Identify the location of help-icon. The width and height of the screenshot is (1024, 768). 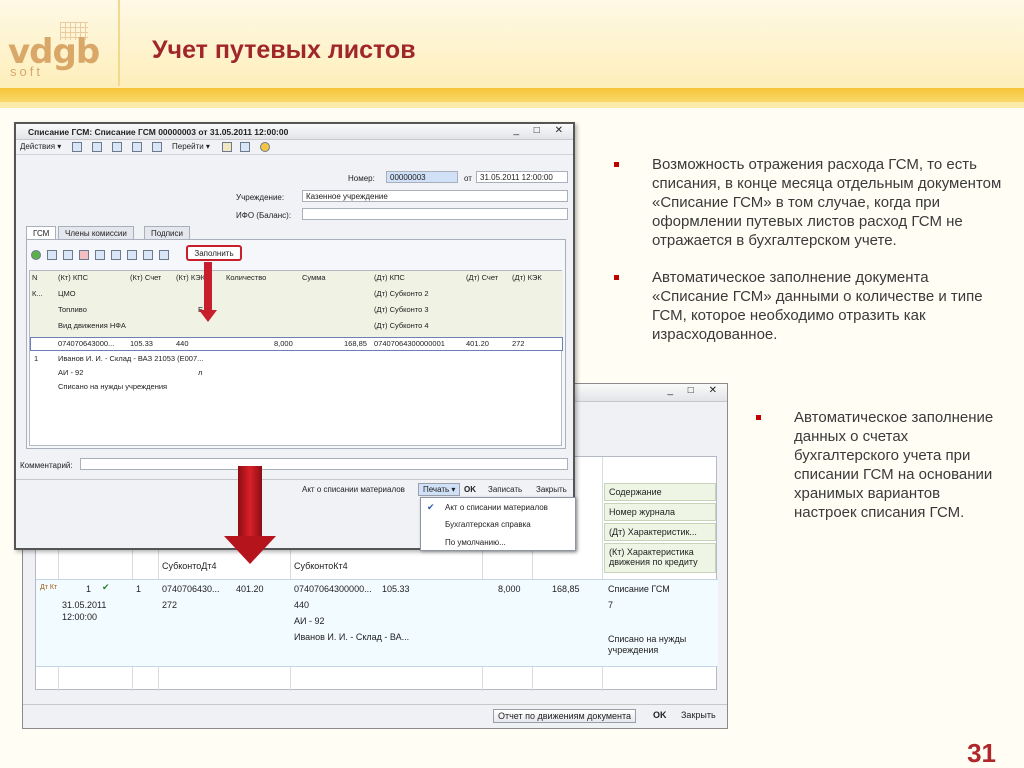
(265, 147).